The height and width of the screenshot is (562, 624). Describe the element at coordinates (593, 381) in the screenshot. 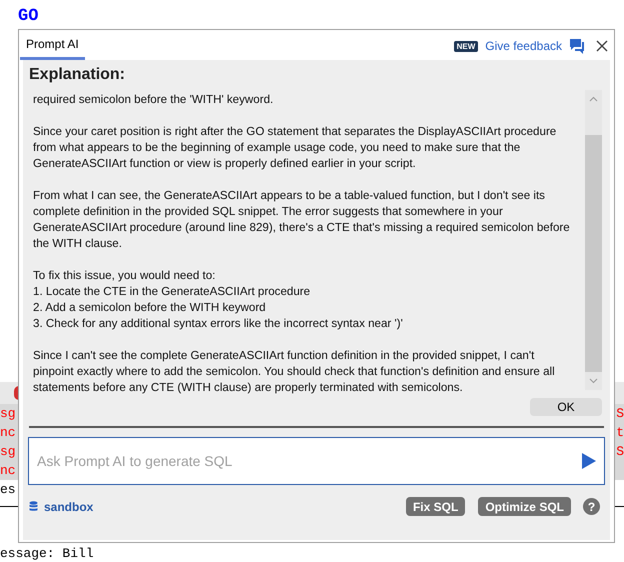

I see `scroll-down-icon` at that location.